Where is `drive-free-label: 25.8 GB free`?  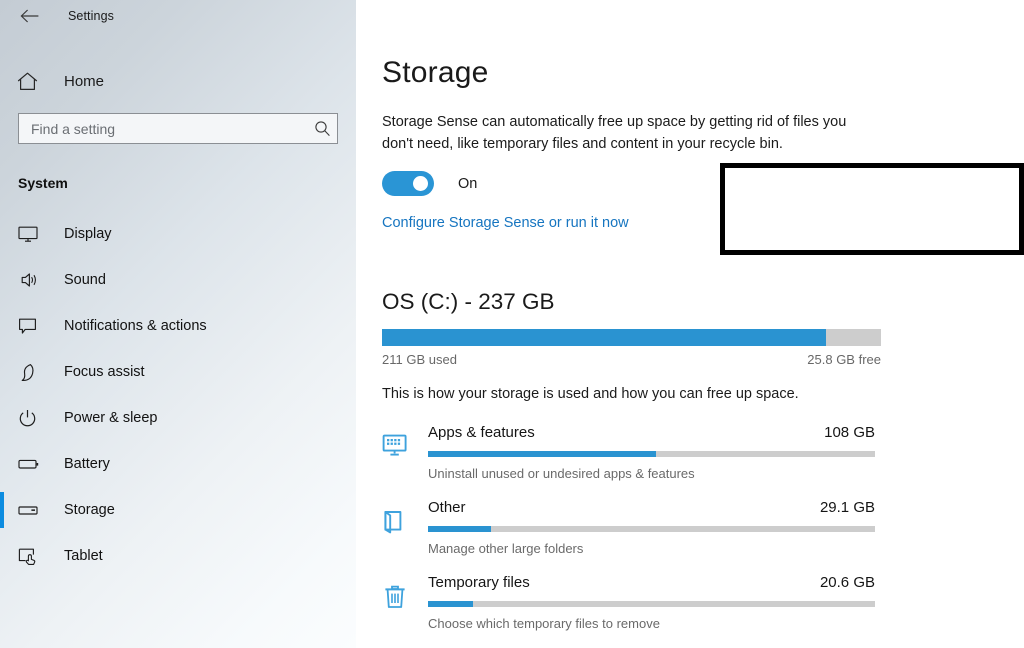
drive-free-label: 25.8 GB free is located at coordinates (844, 359).